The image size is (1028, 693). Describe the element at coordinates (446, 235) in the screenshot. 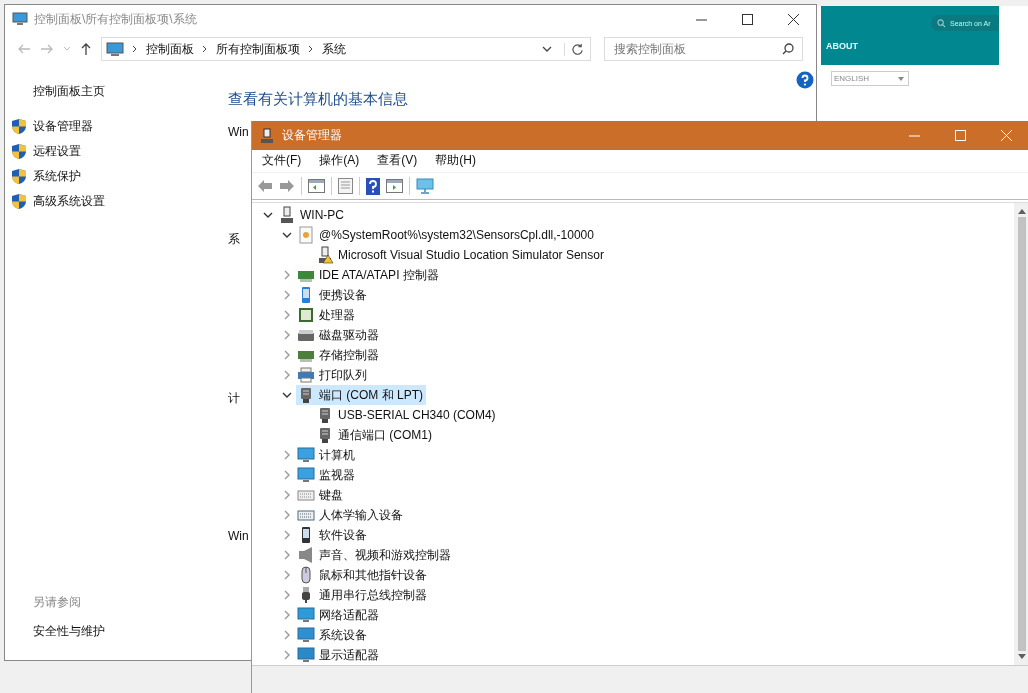

I see `tree-item: @%SystemRoot%\system32\SensorsCpl.dll,-10000` at that location.